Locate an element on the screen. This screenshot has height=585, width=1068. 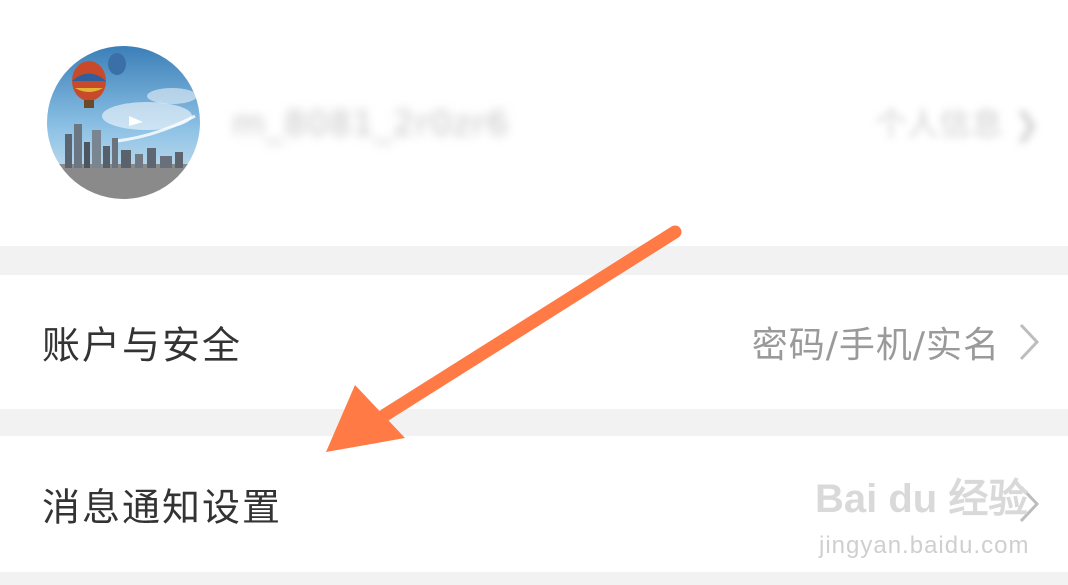
row-label: 消息通知设置 is located at coordinates (162, 507).